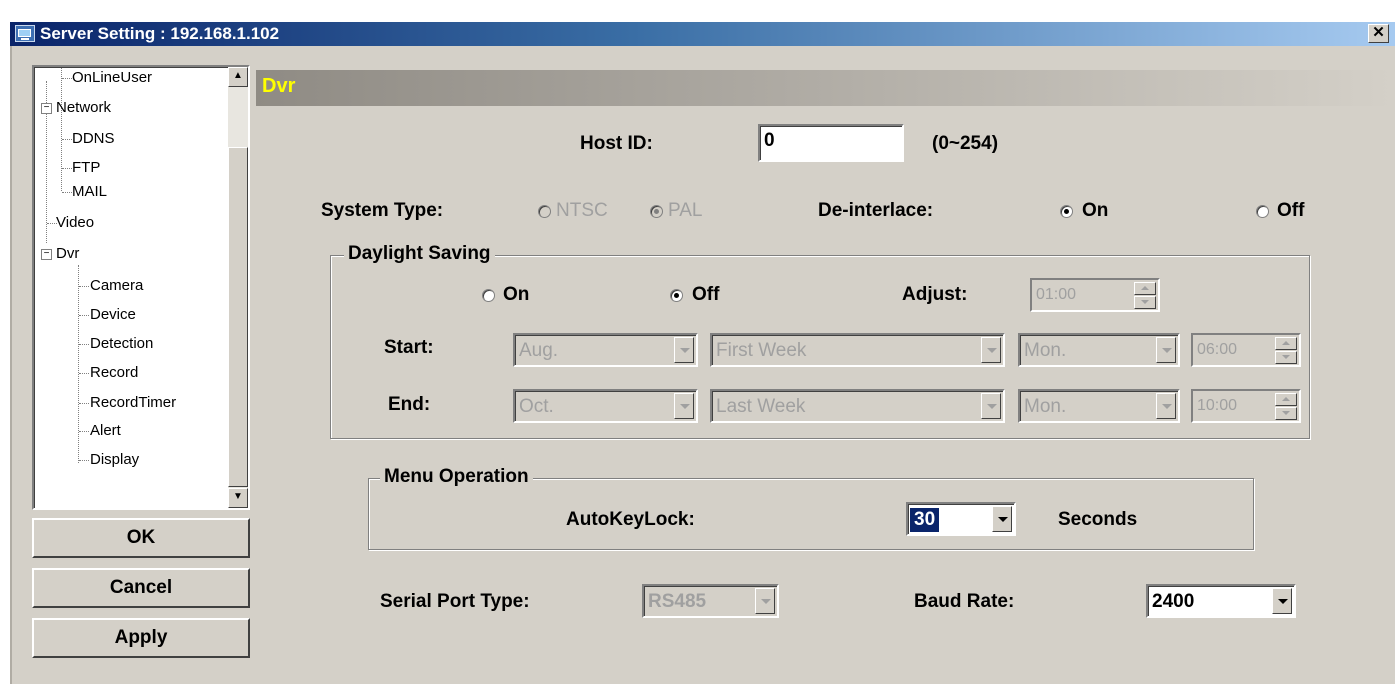 The width and height of the screenshot is (1395, 684). What do you see at coordinates (1173, 601) in the screenshot?
I see `baud-rate-value: 2400` at bounding box center [1173, 601].